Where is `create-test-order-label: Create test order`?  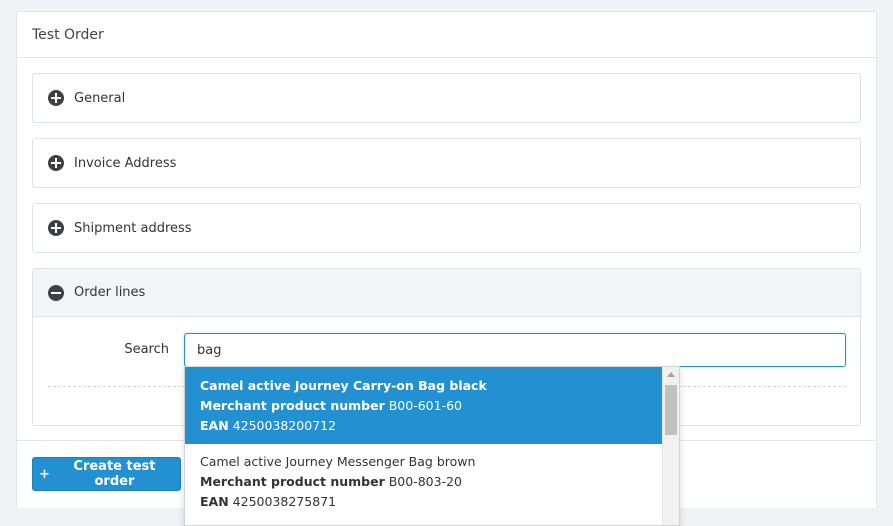 create-test-order-label: Create test order is located at coordinates (114, 474).